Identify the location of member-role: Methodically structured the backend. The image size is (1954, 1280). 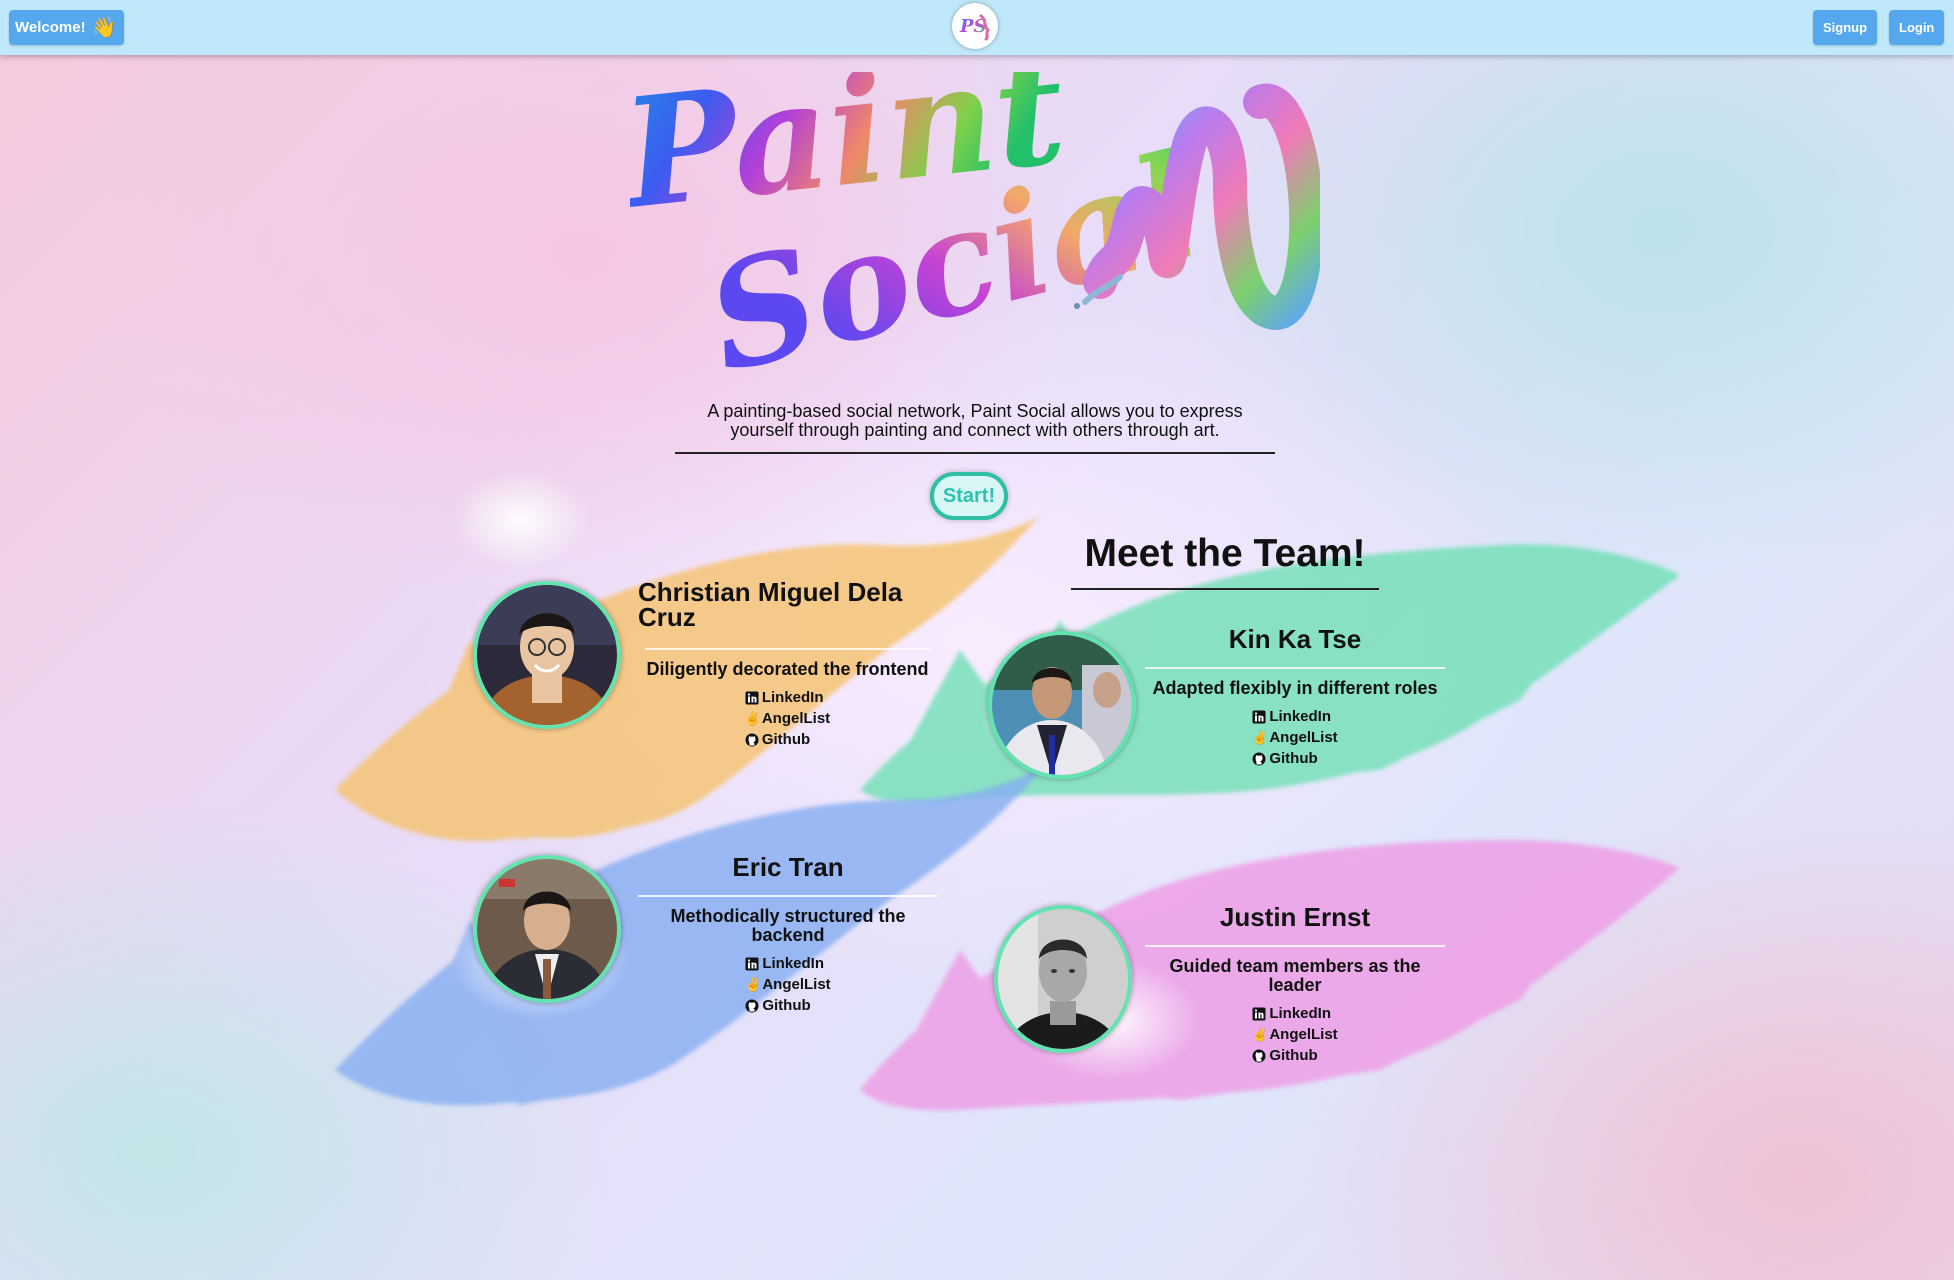
(788, 925).